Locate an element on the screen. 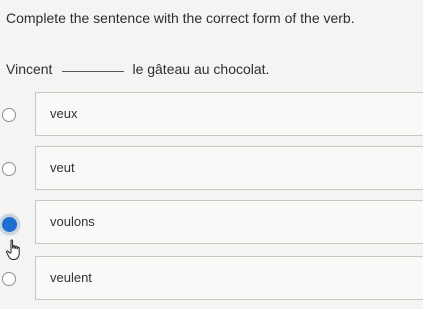  answer-label: veulent is located at coordinates (71, 277).